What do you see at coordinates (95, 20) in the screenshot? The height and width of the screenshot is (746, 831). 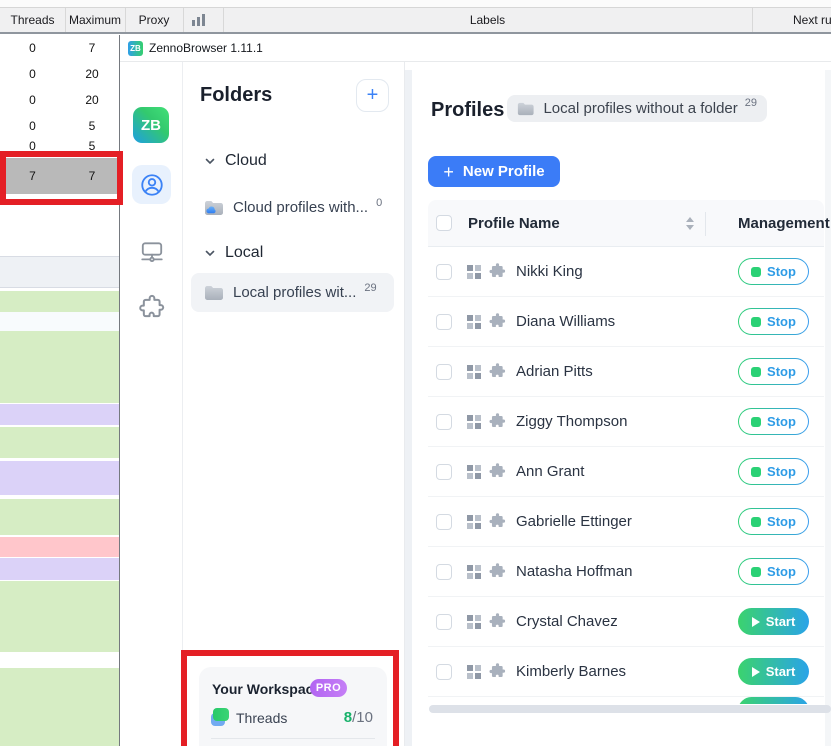 I see `column-header-maximum: Maximum` at bounding box center [95, 20].